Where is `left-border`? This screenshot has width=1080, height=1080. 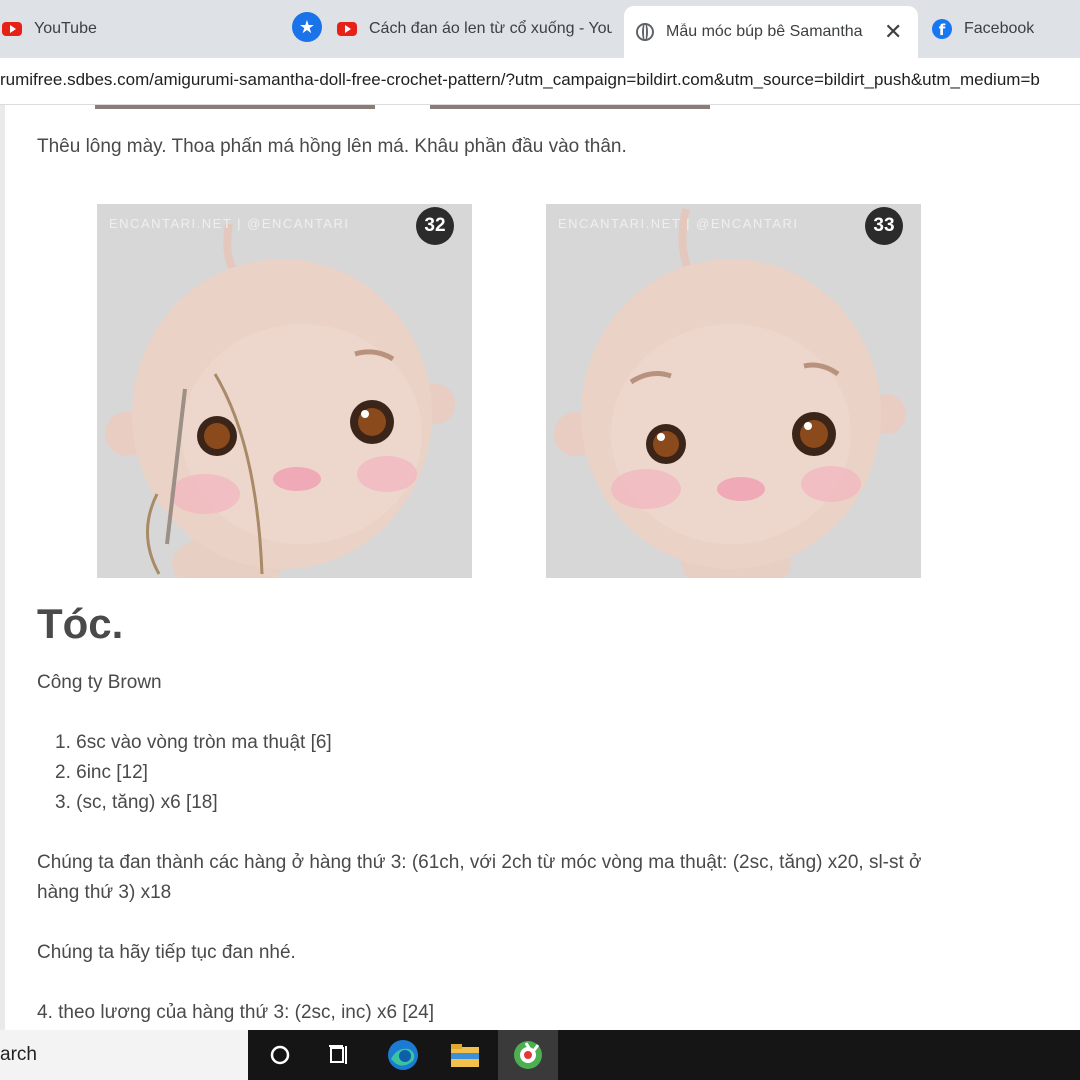 left-border is located at coordinates (2, 567).